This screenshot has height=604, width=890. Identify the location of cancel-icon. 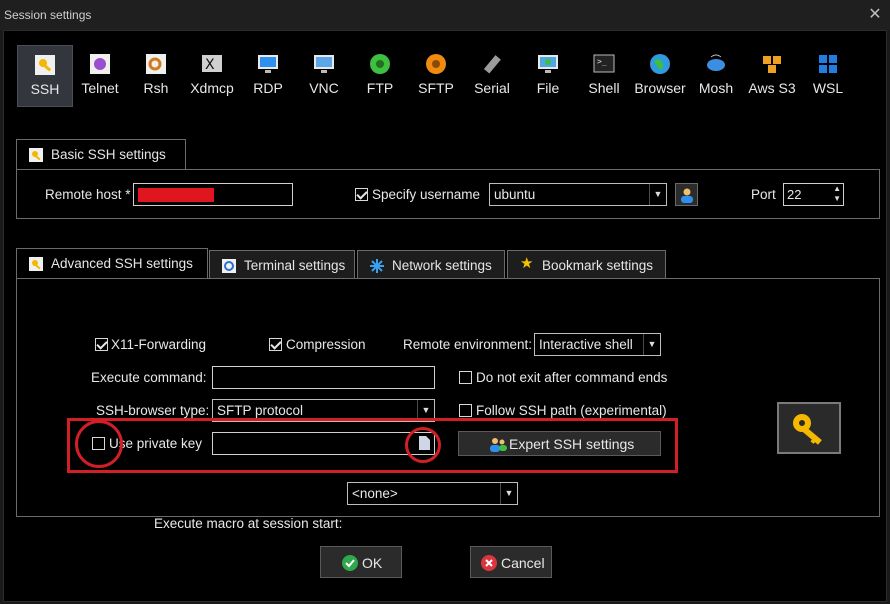
(489, 564).